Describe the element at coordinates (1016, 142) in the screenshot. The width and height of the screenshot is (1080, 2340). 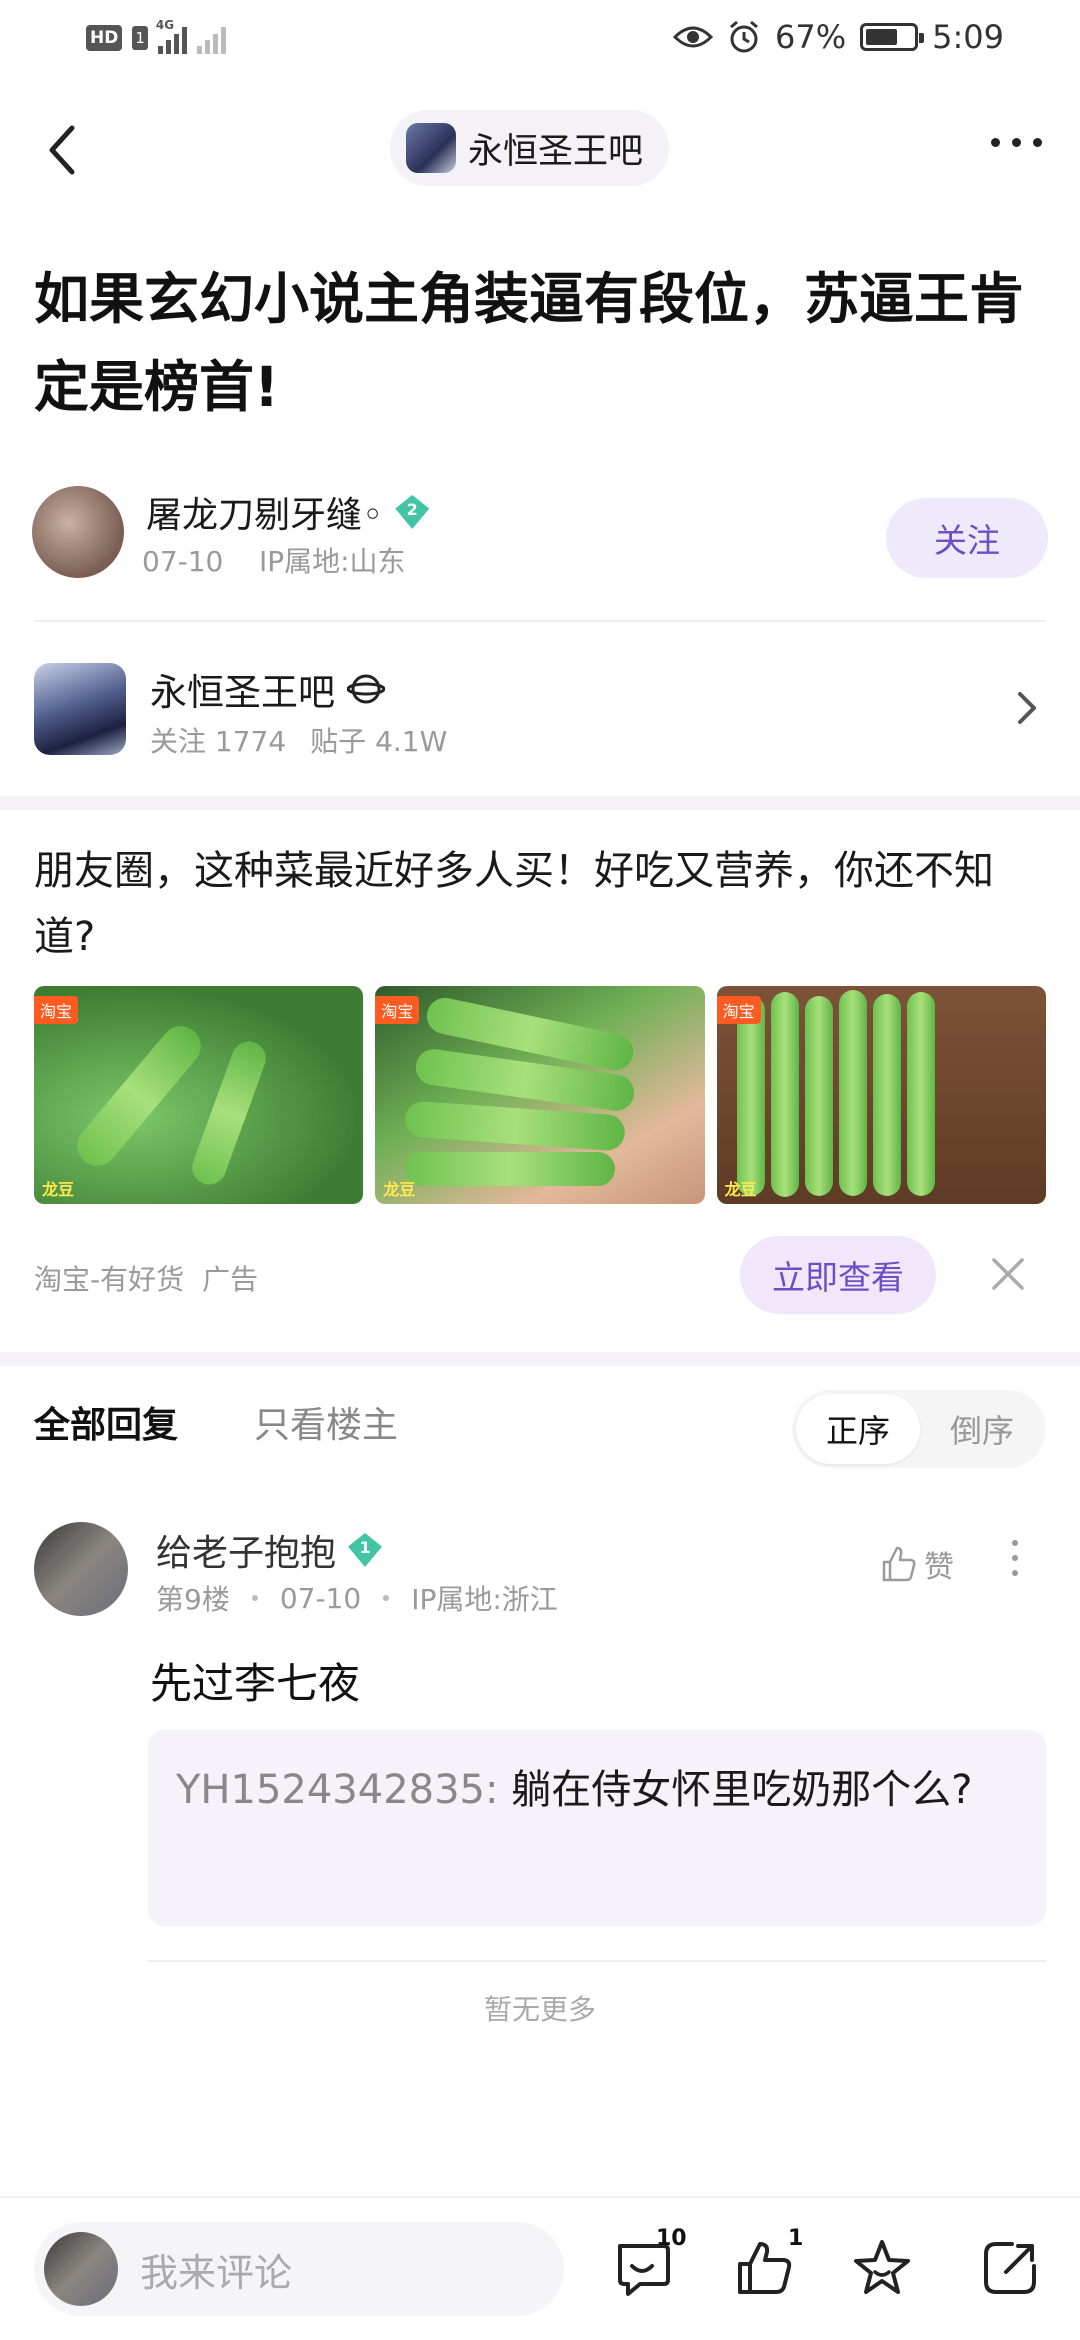
I see `more-options-icon` at that location.